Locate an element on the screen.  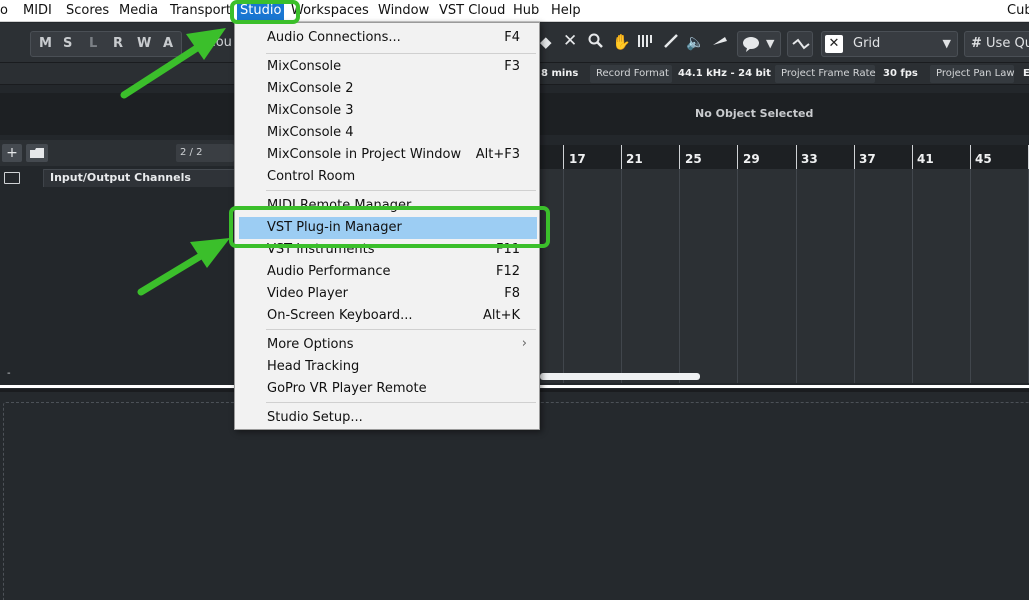
menu-scores: Scores is located at coordinates (87, 11).